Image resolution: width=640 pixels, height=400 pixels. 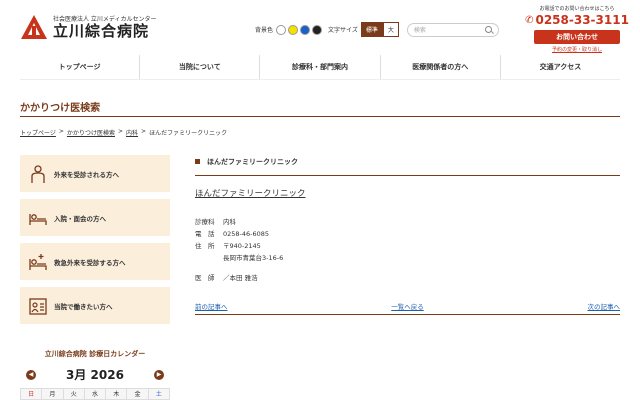 What do you see at coordinates (60, 108) in the screenshot?
I see `page-title: かかりつけ医検索` at bounding box center [60, 108].